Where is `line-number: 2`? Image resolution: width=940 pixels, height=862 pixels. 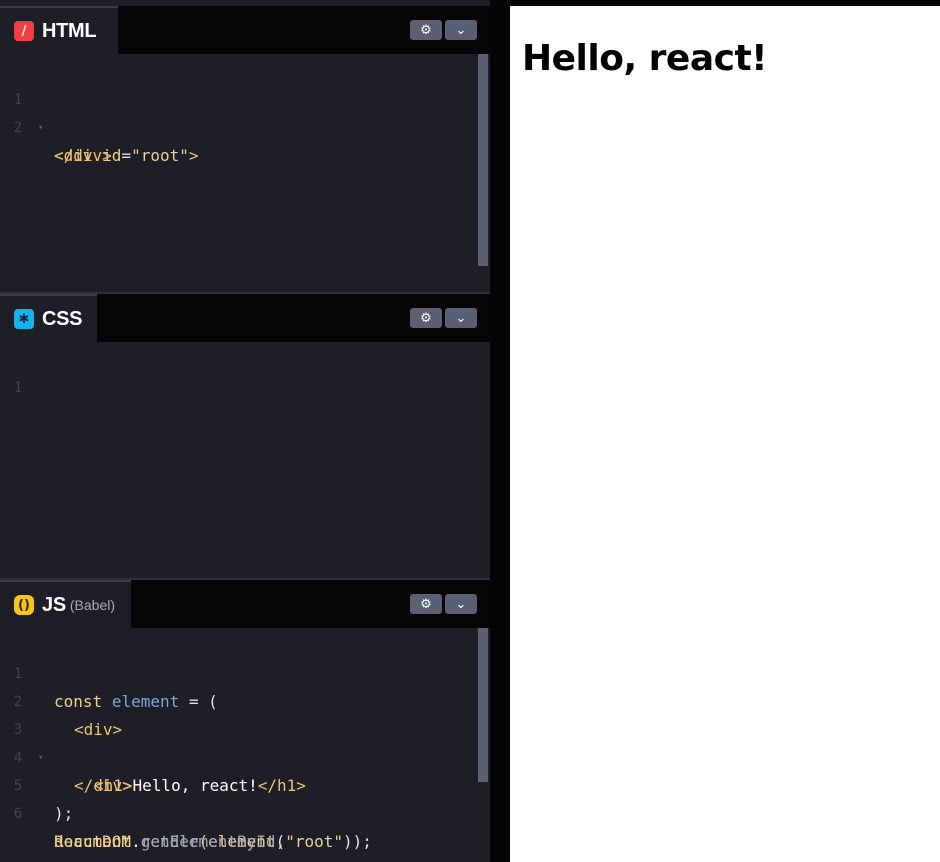 line-number: 2 is located at coordinates (18, 128).